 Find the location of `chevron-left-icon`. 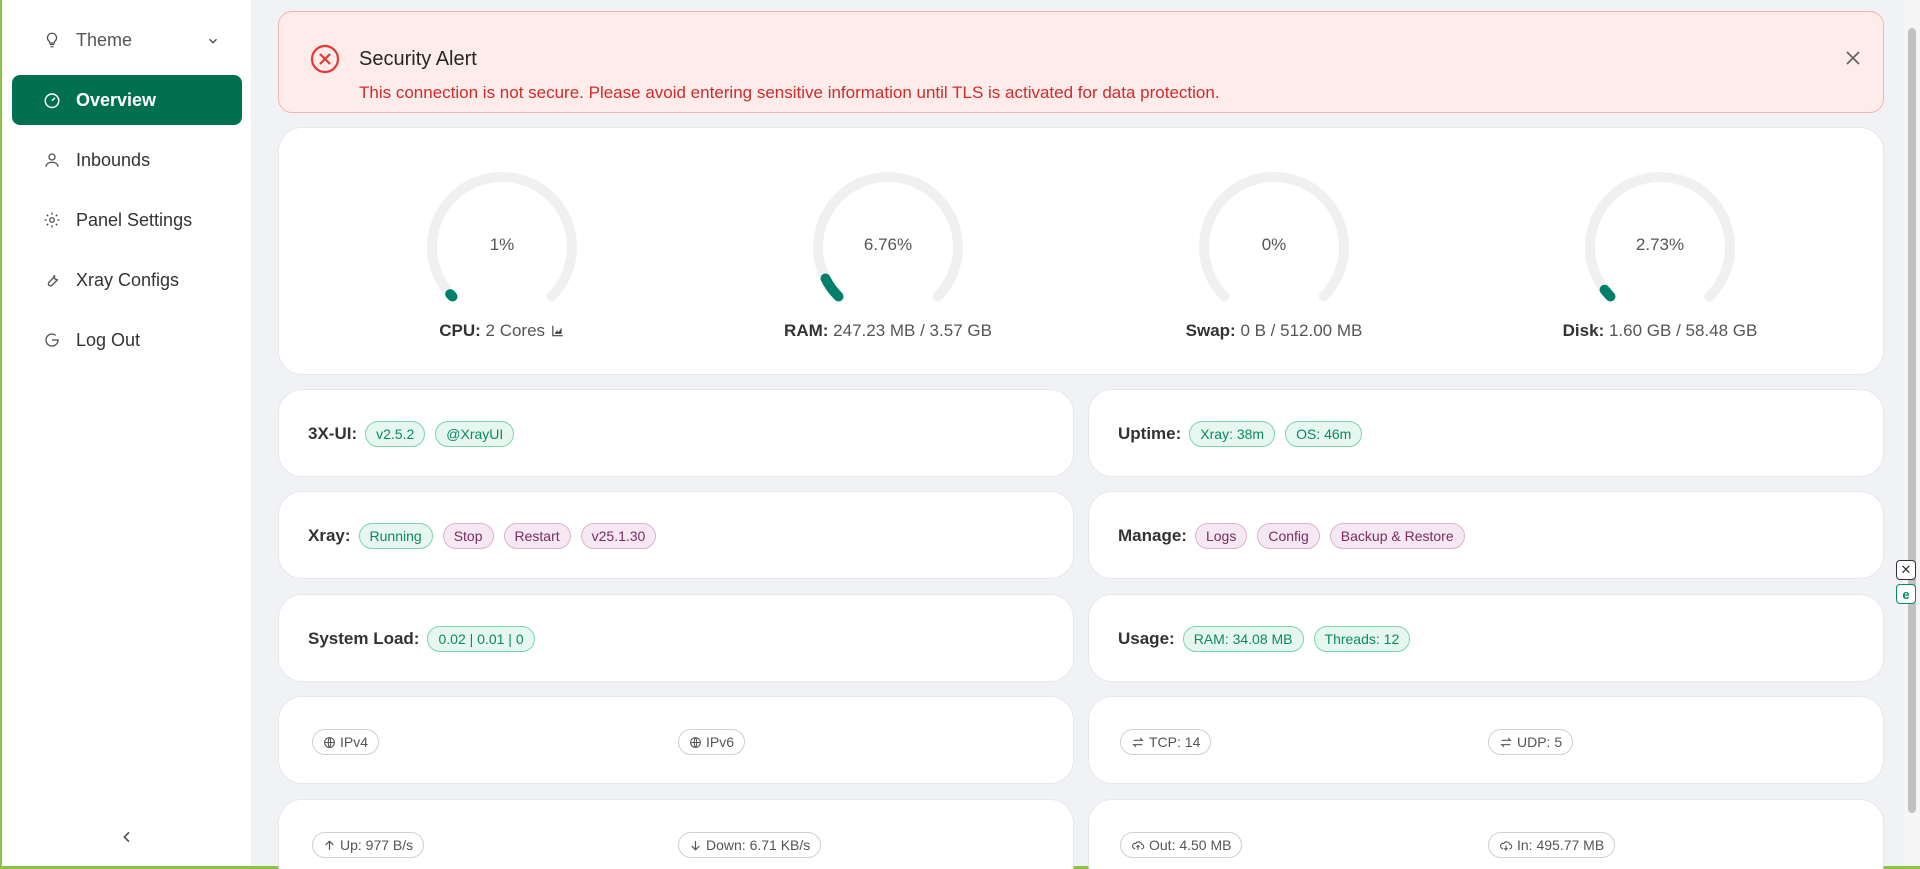

chevron-left-icon is located at coordinates (127, 839).